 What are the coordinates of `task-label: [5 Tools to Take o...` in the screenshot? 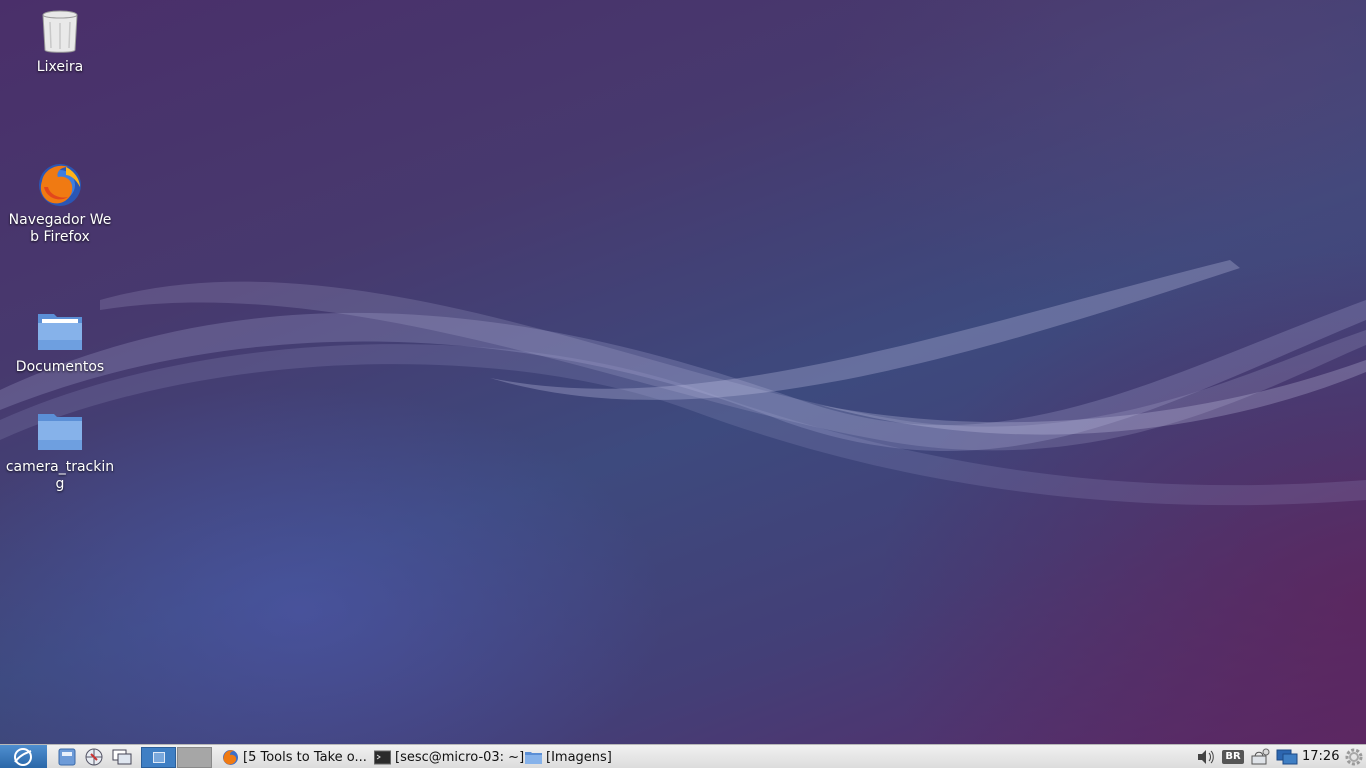 It's located at (305, 757).